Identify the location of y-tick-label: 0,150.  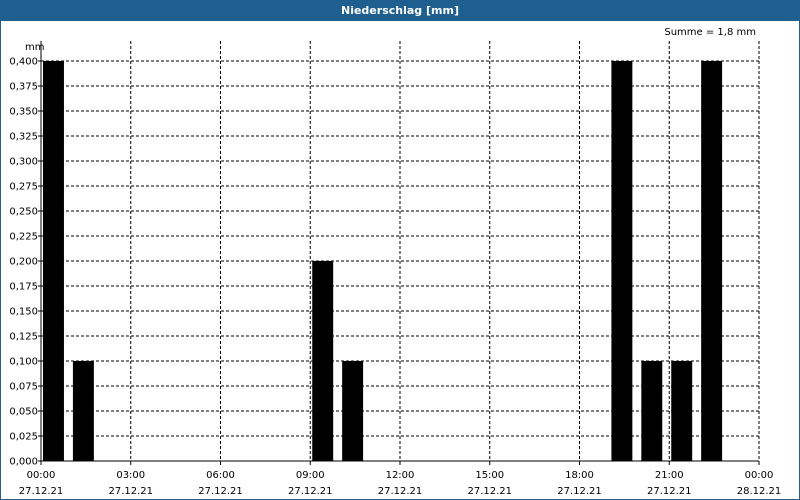
(23, 312).